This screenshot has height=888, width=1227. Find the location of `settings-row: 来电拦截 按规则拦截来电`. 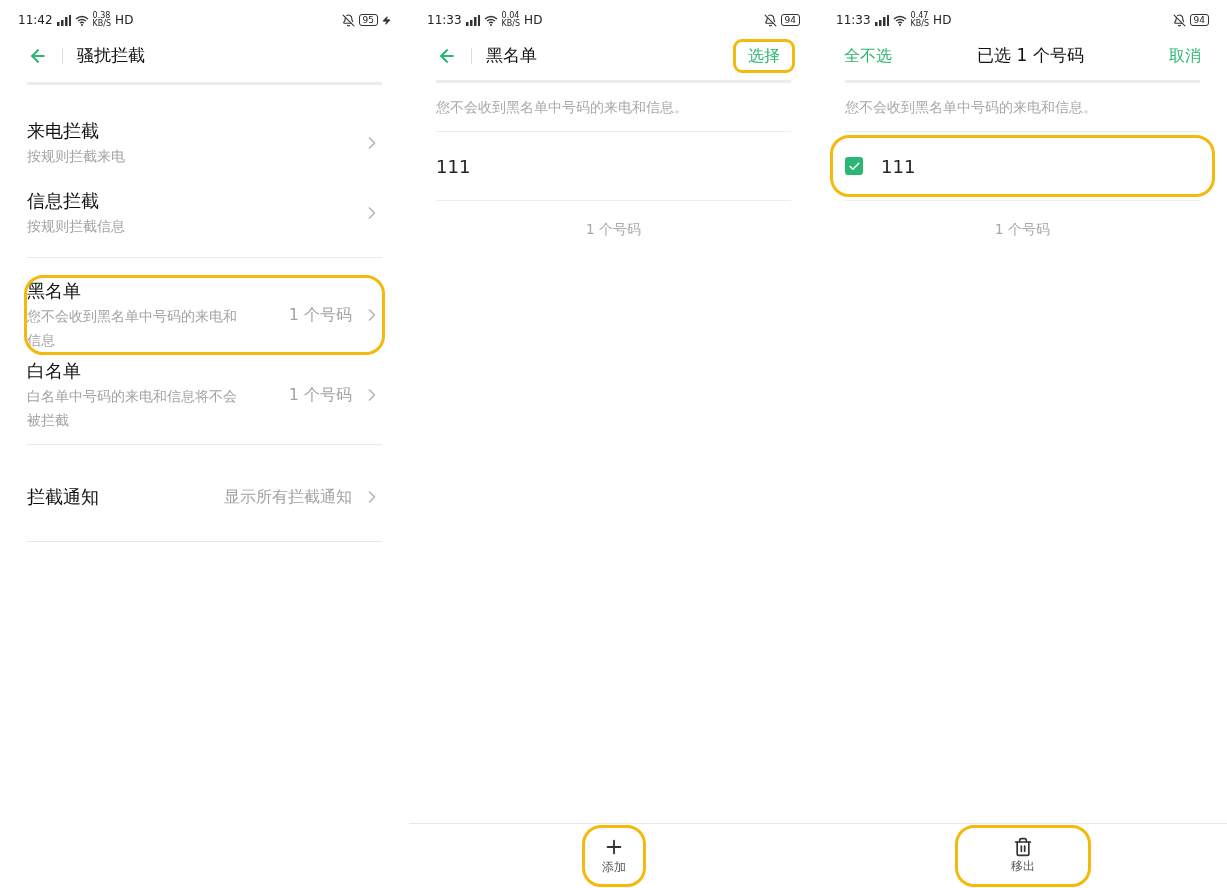

settings-row: 来电拦截 按规则拦截来电 is located at coordinates (204, 143).